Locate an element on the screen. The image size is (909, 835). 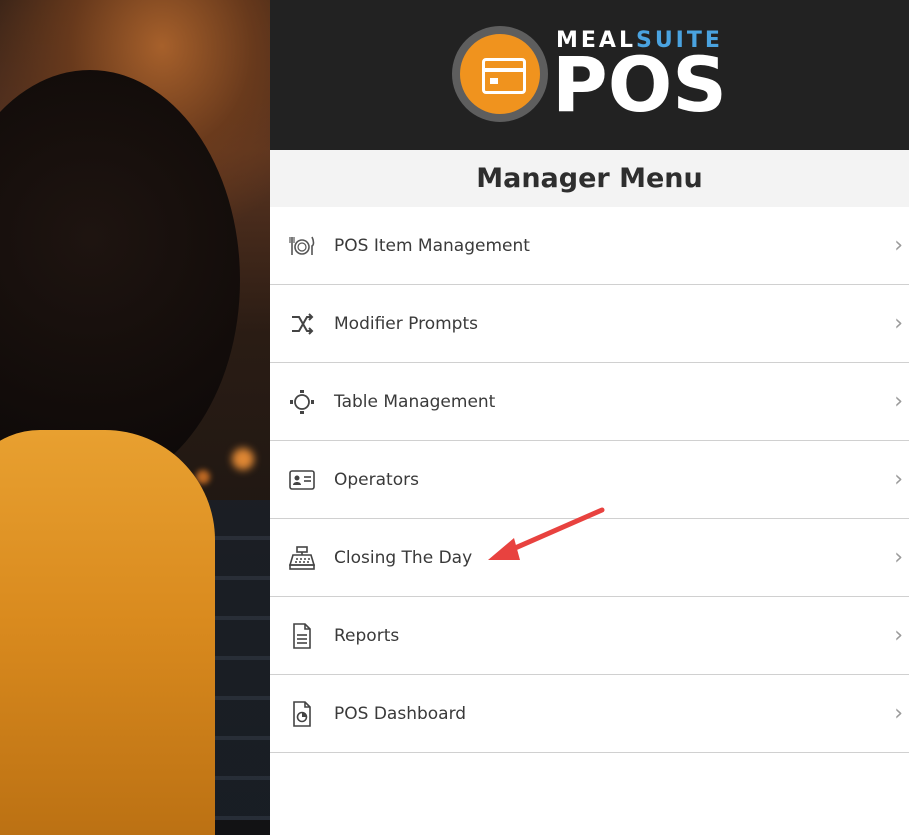
bokeh-light is located at coordinates (243, 459).